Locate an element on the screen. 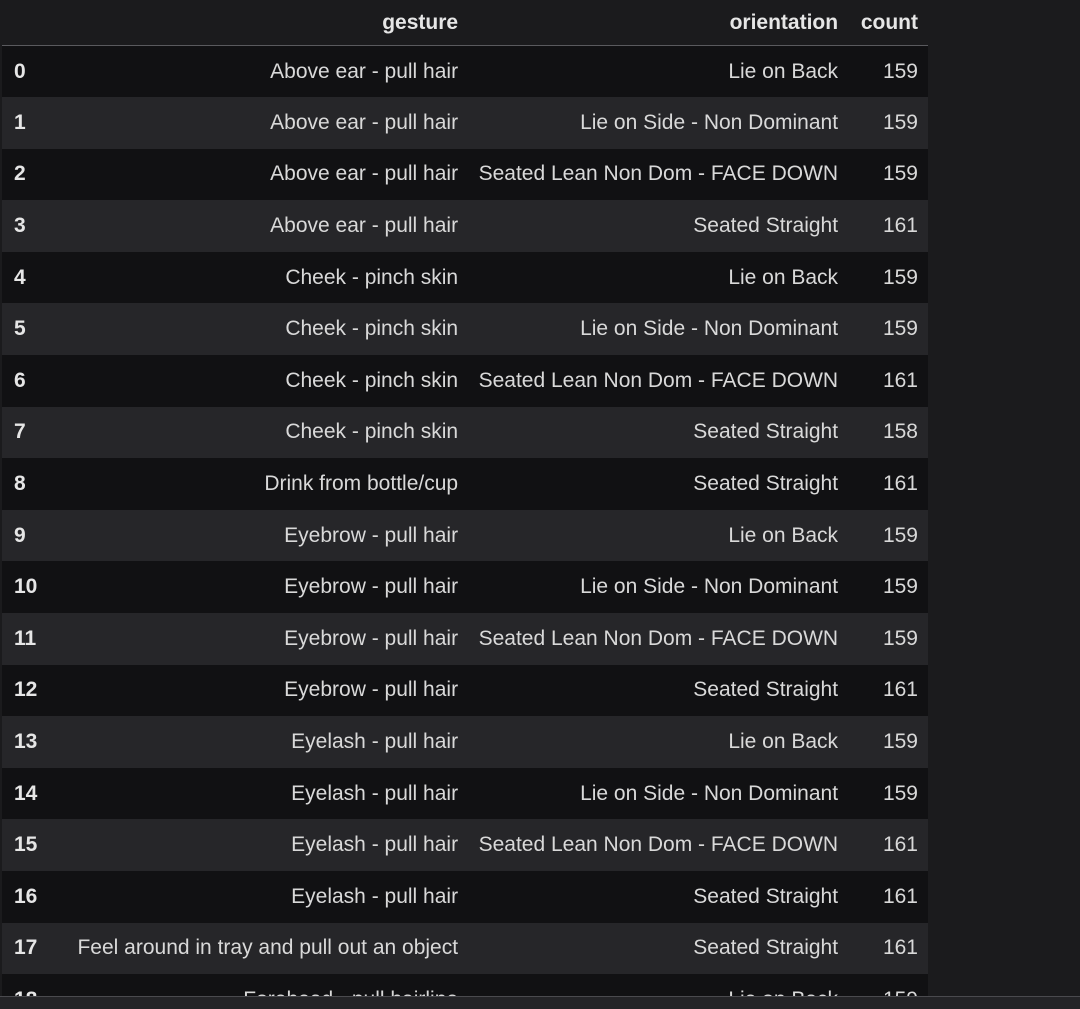 This screenshot has height=1009, width=1080. cell-gesture: Drink from bottle/cup is located at coordinates (361, 484).